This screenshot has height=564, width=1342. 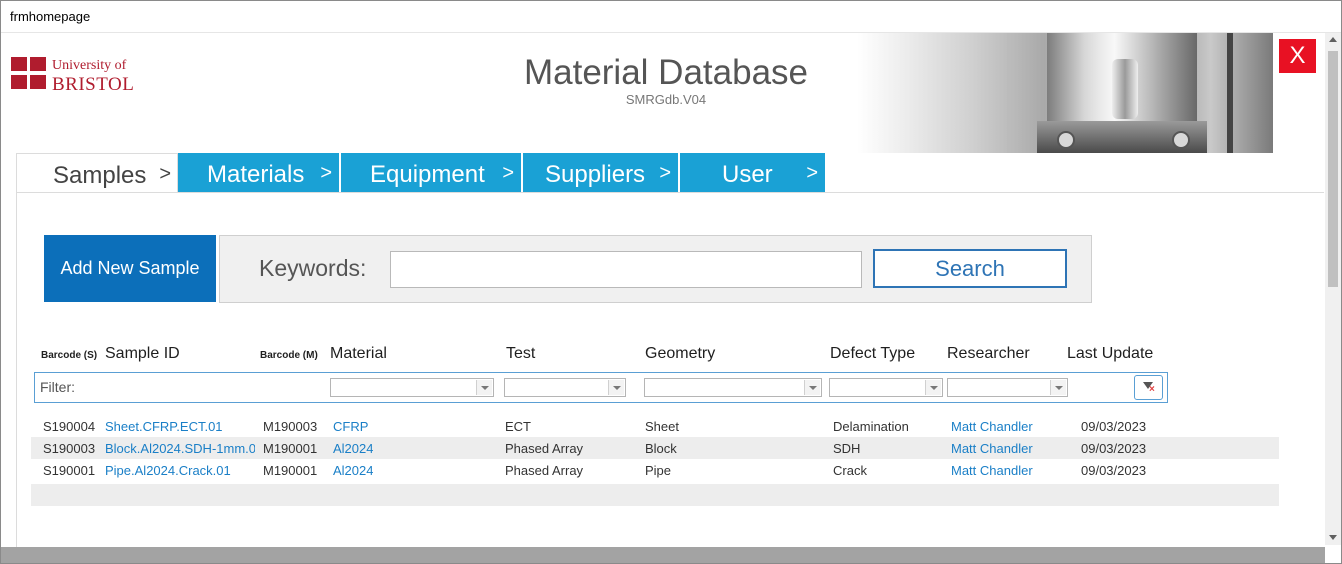 What do you see at coordinates (1152, 389) in the screenshot?
I see `clear-icon: ×` at bounding box center [1152, 389].